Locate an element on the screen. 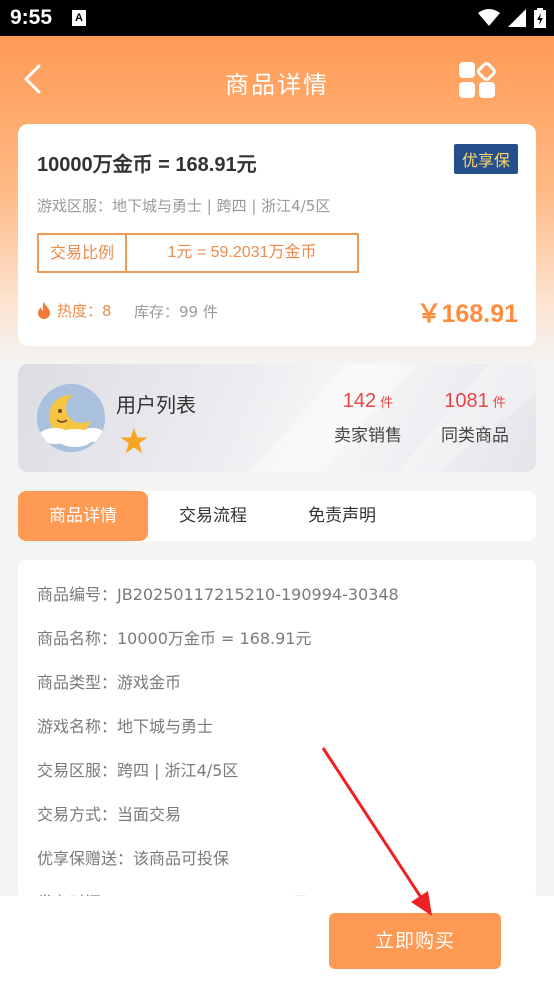 The height and width of the screenshot is (986, 554). flame-icon is located at coordinates (44, 310).